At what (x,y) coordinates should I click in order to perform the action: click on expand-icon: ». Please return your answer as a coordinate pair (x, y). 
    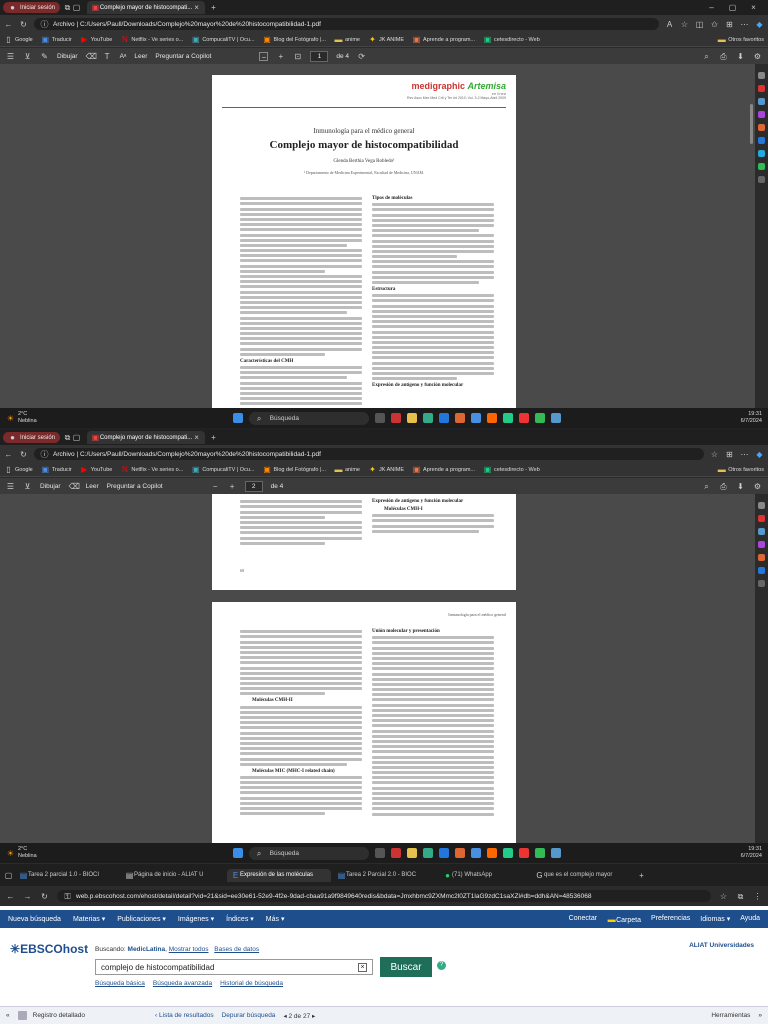
    Looking at the image, I should click on (760, 1015).